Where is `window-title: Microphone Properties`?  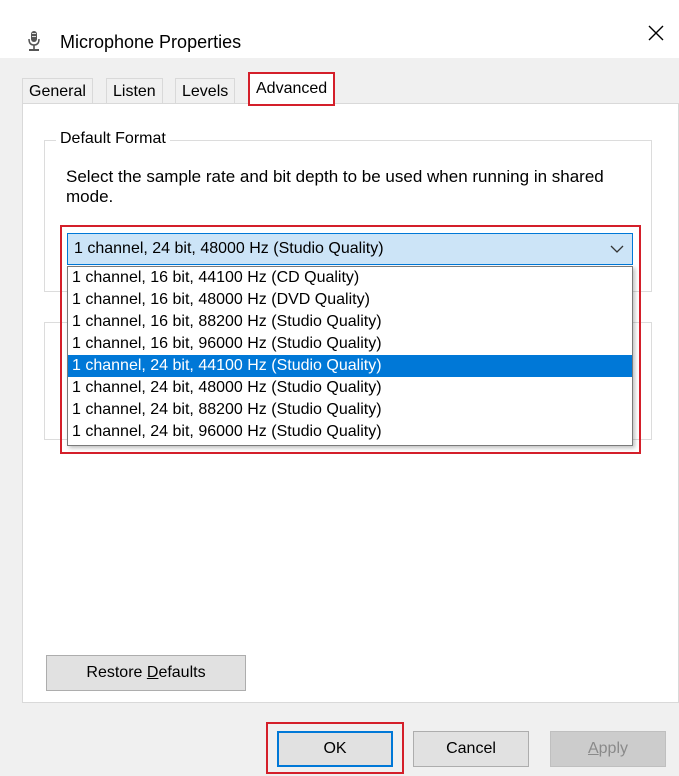 window-title: Microphone Properties is located at coordinates (151, 42).